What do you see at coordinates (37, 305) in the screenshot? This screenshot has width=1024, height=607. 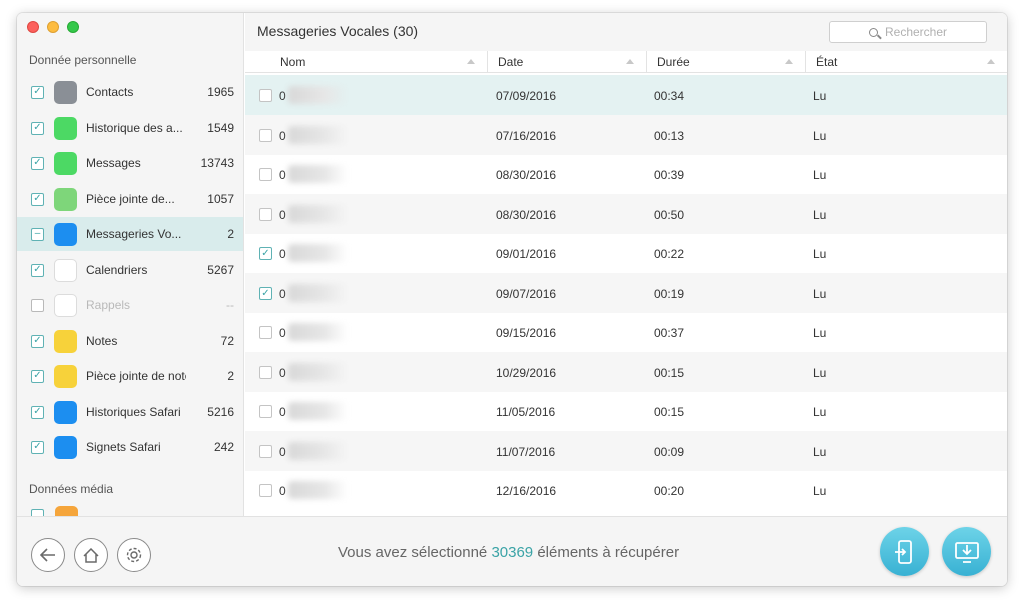 I see `sidebar-item-checkbox` at bounding box center [37, 305].